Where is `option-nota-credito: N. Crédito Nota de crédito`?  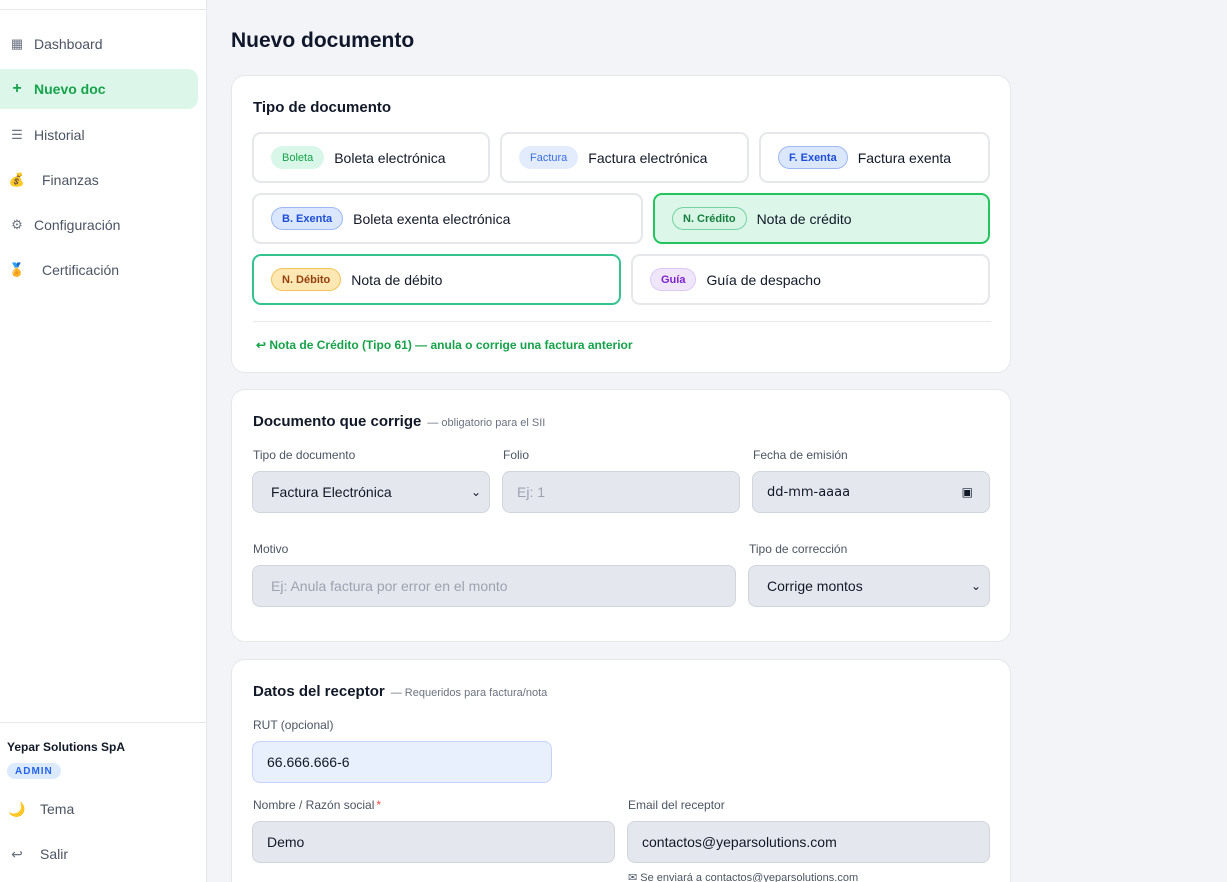
option-nota-credito: N. Crédito Nota de crédito is located at coordinates (821, 218).